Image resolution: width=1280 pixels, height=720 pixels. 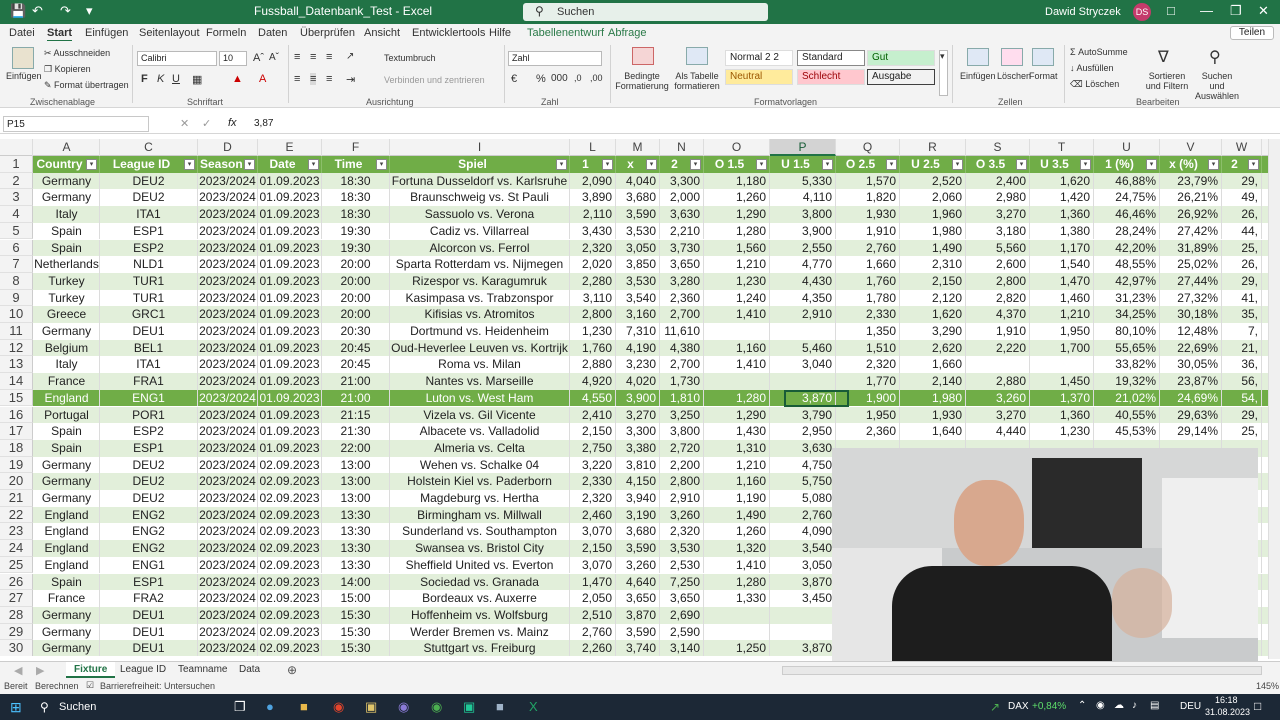 What do you see at coordinates (868, 164) in the screenshot?
I see `header-cell: O 2.5 ▾` at bounding box center [868, 164].